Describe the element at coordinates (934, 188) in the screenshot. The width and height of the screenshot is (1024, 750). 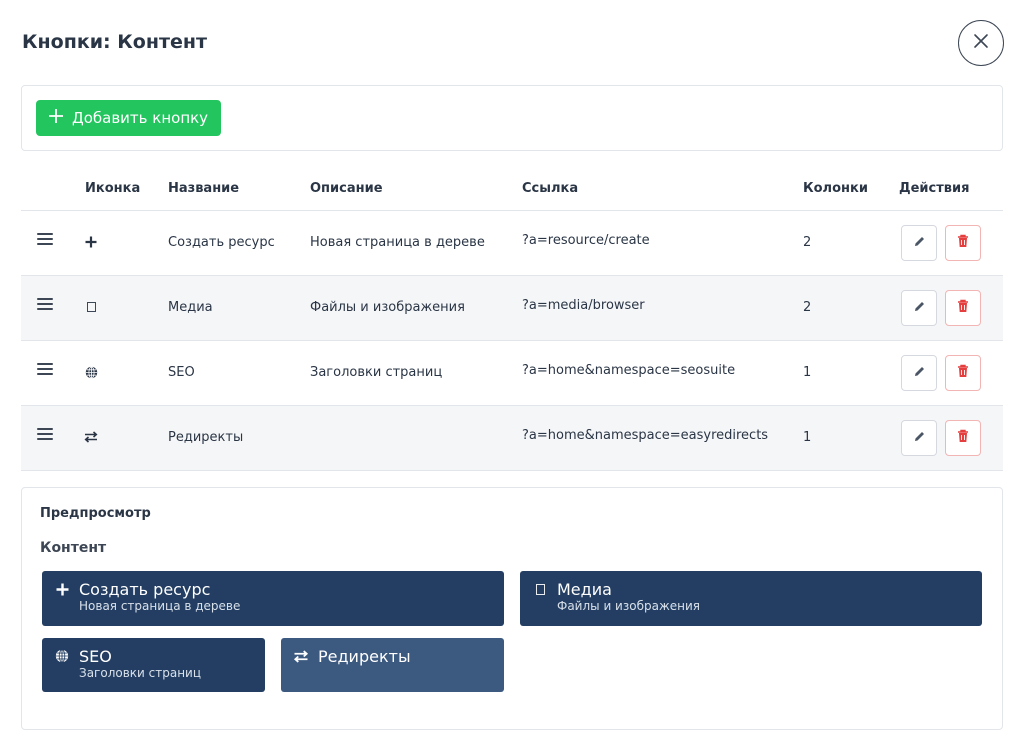
I see `header-actions: Действия` at that location.